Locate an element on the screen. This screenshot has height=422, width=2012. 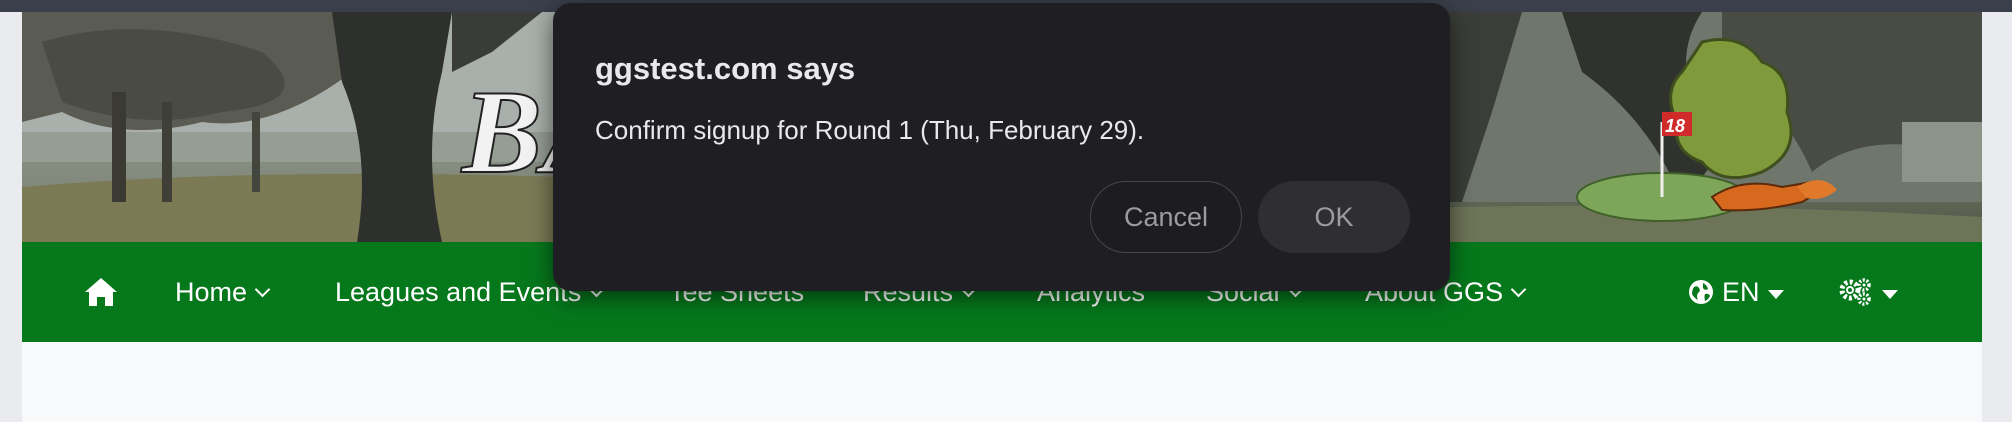
cancel-button: Cancel is located at coordinates (1166, 217).